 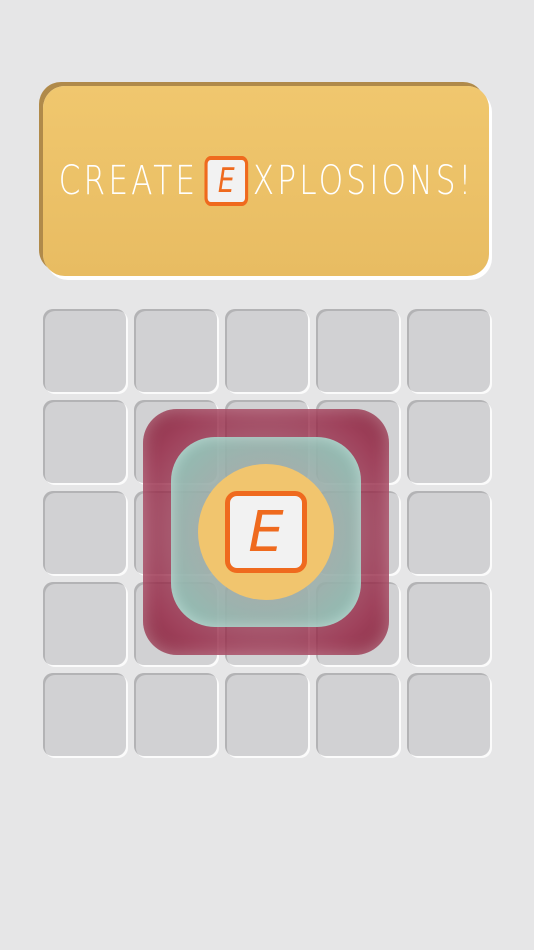 I want to click on e-tile-icon: E, so click(x=266, y=532).